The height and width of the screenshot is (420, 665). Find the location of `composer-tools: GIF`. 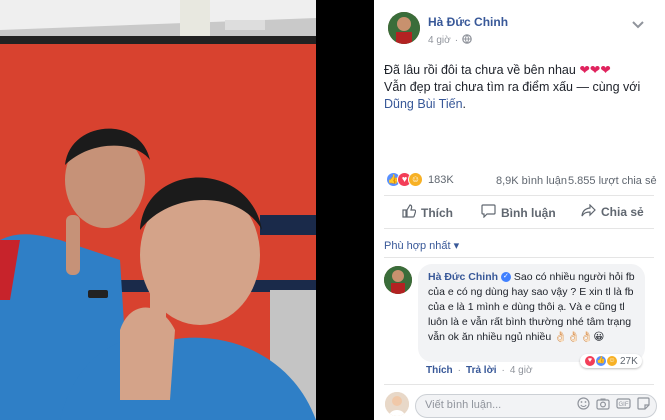

composer-tools: GIF is located at coordinates (613, 406).